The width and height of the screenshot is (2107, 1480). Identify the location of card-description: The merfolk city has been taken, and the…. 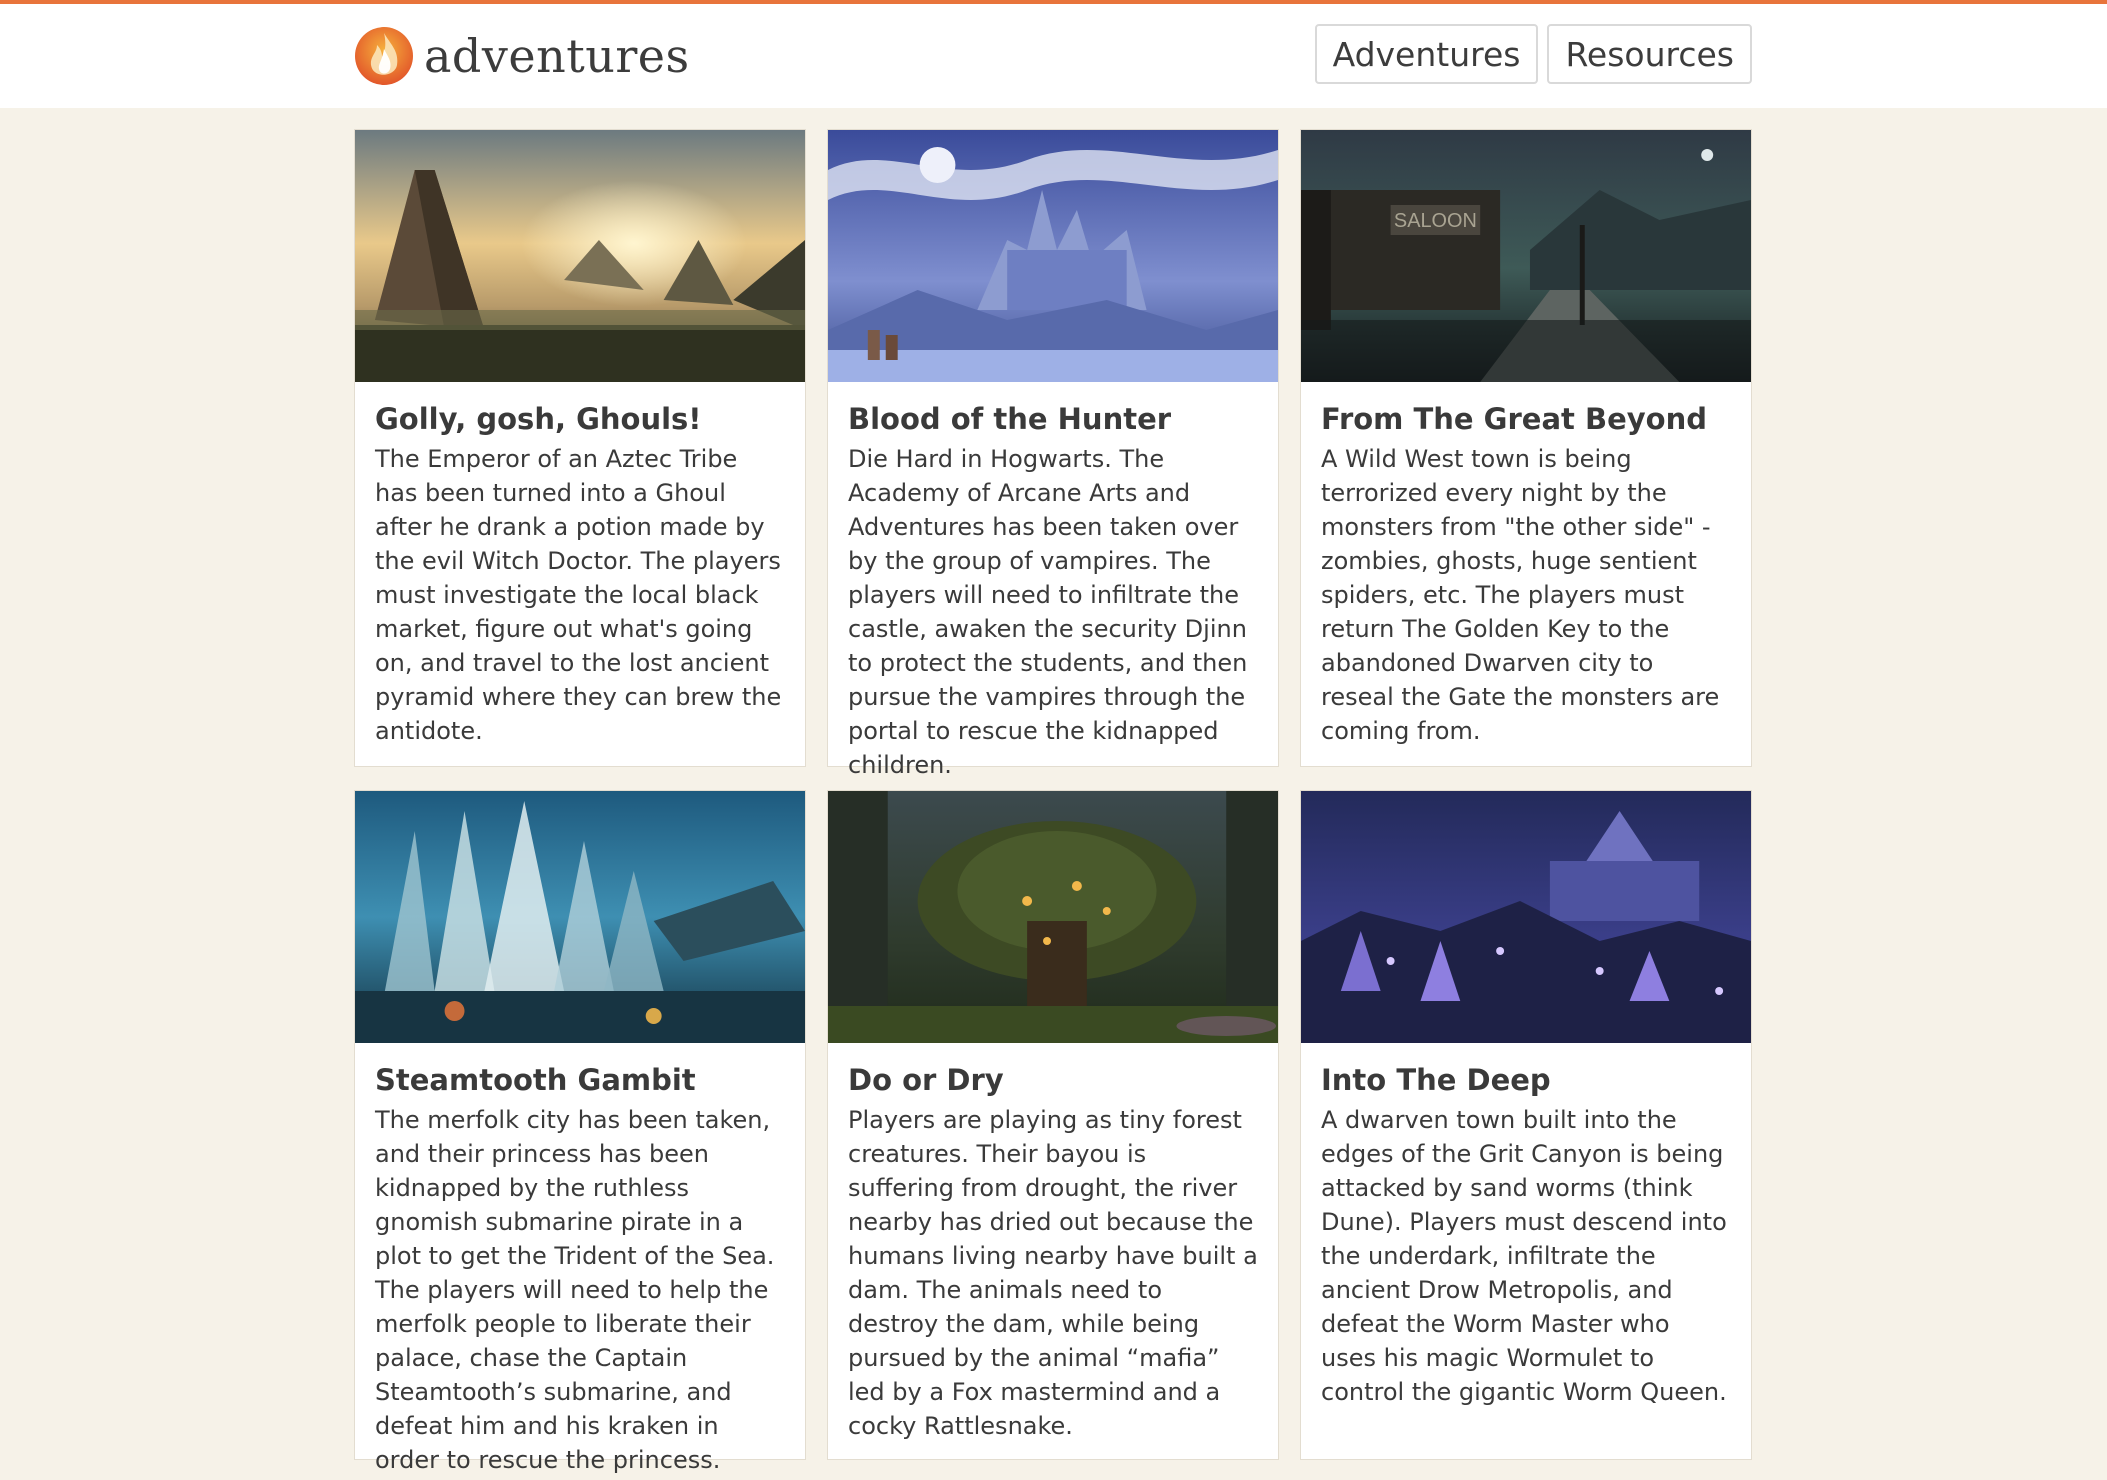
(575, 1290).